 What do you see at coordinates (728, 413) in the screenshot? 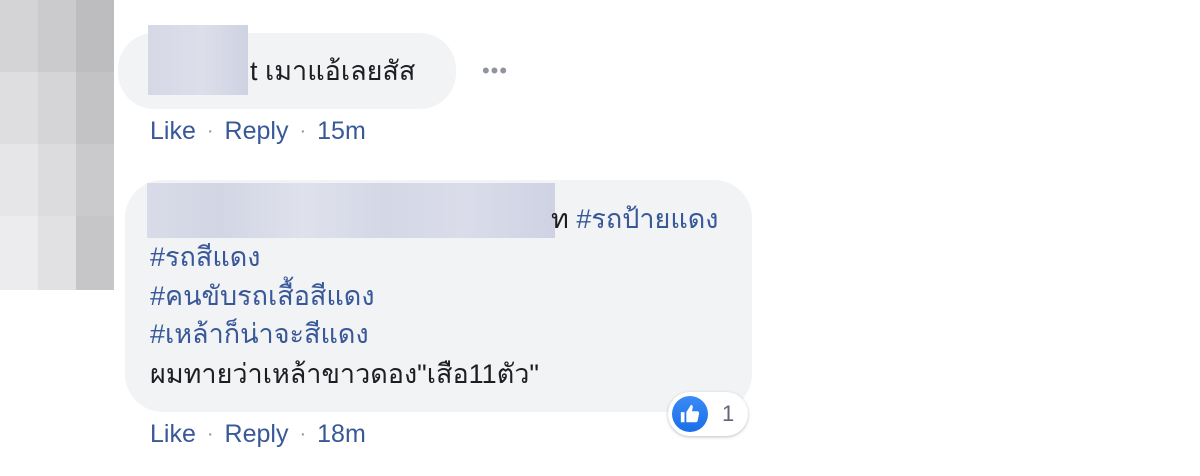
I see `reaction-count: 1` at bounding box center [728, 413].